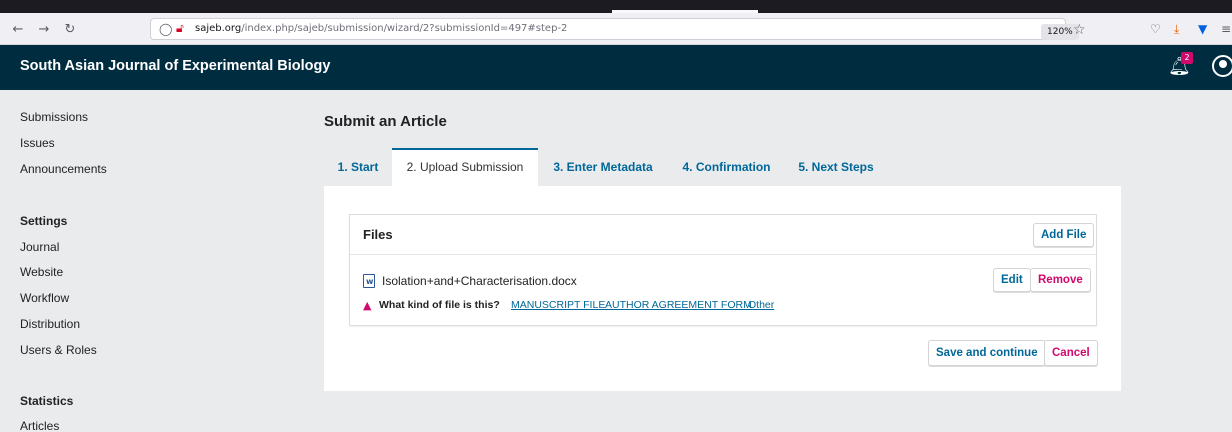 The width and height of the screenshot is (1232, 432). I want to click on reload-icon: ↻, so click(70, 29).